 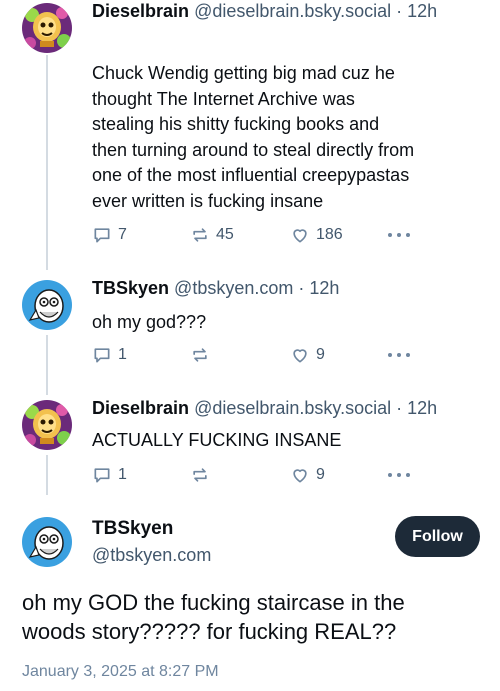 I want to click on post-actions: 7 45 186, so click(x=252, y=237).